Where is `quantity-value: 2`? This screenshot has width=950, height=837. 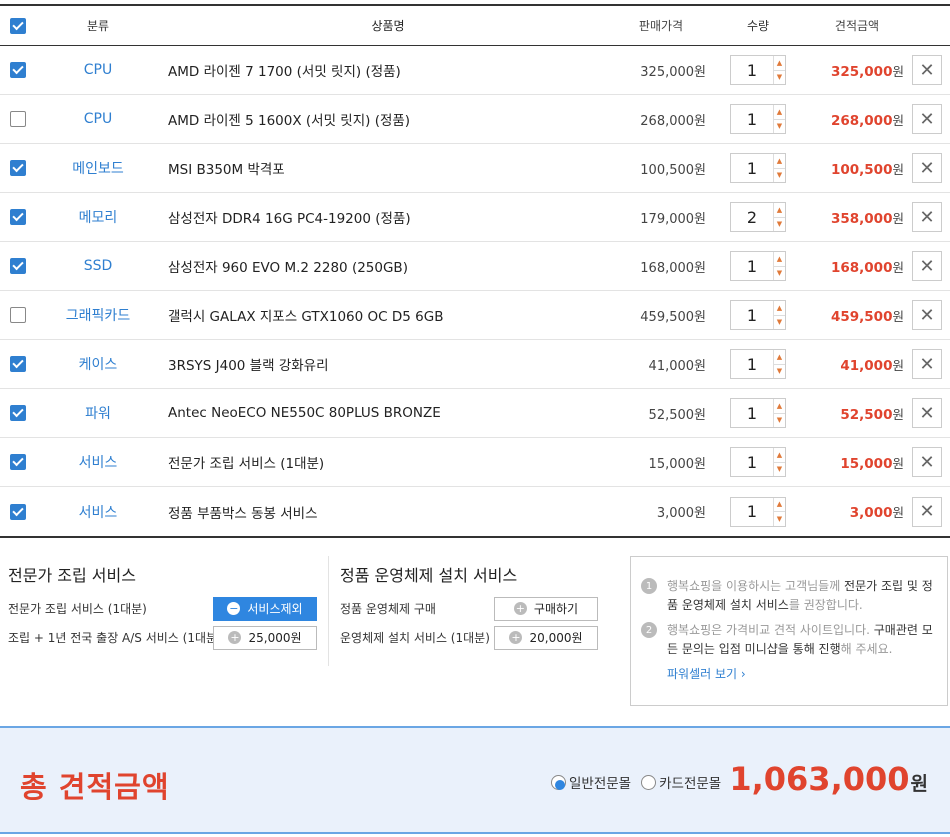 quantity-value: 2 is located at coordinates (752, 217).